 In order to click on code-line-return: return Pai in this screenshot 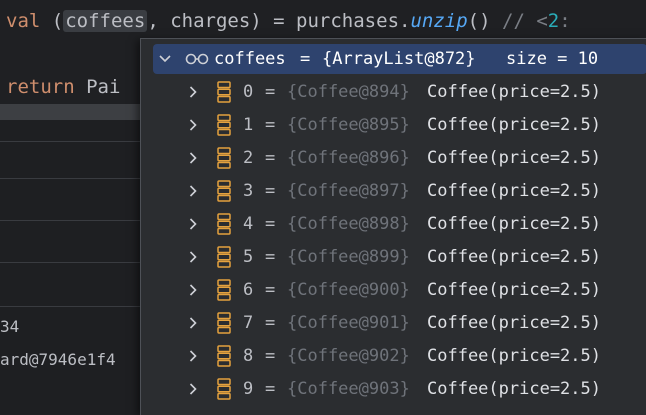, I will do `click(63, 87)`.